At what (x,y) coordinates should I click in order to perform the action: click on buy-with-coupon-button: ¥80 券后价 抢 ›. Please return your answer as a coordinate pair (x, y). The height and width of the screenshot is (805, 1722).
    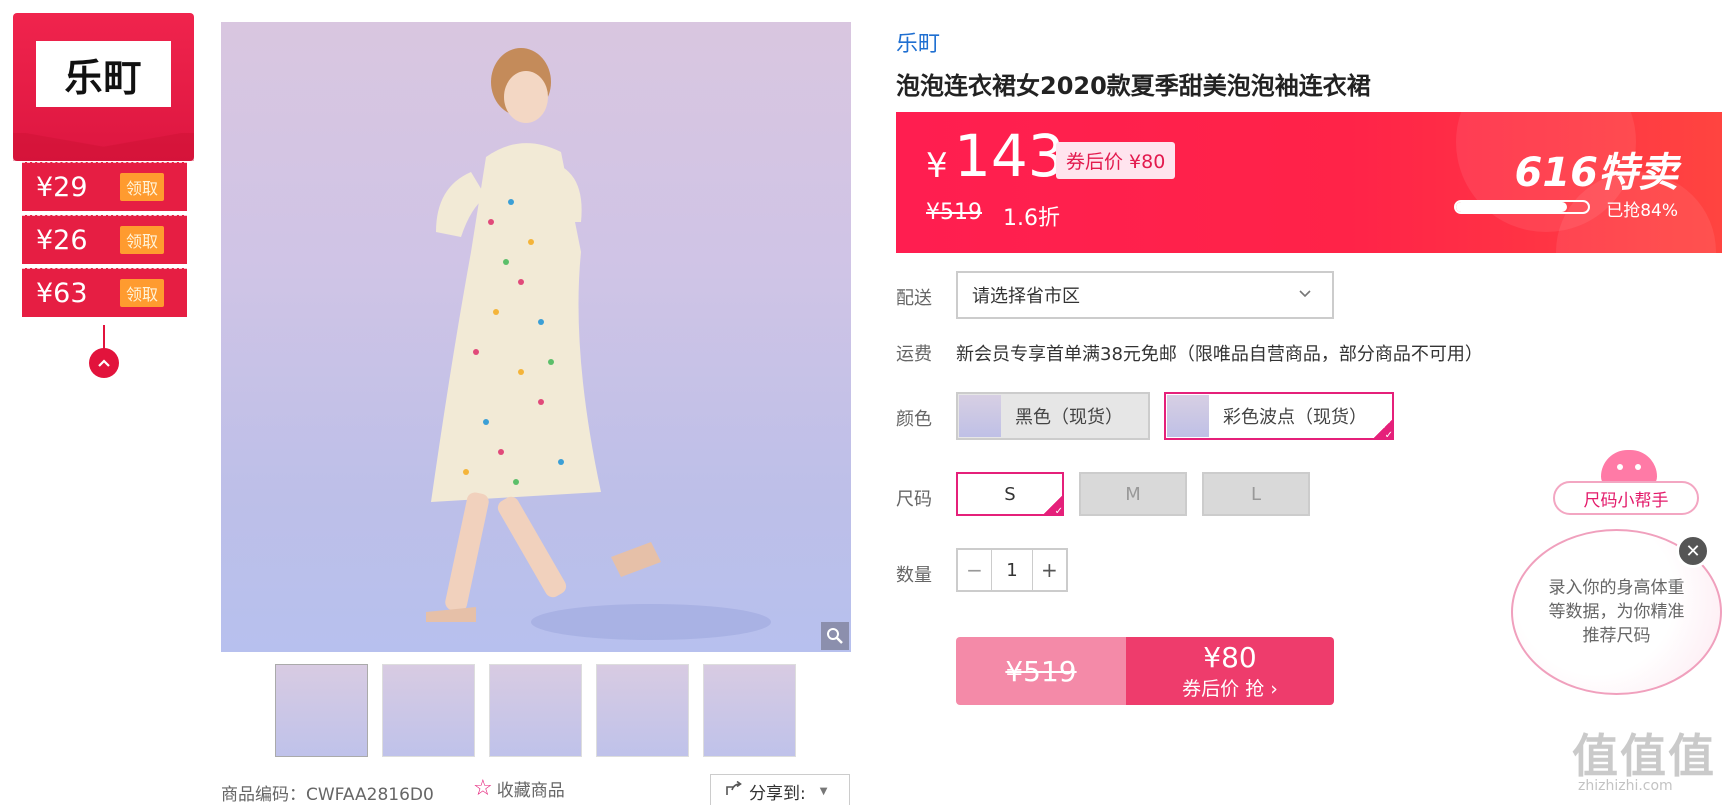
    Looking at the image, I should click on (1230, 671).